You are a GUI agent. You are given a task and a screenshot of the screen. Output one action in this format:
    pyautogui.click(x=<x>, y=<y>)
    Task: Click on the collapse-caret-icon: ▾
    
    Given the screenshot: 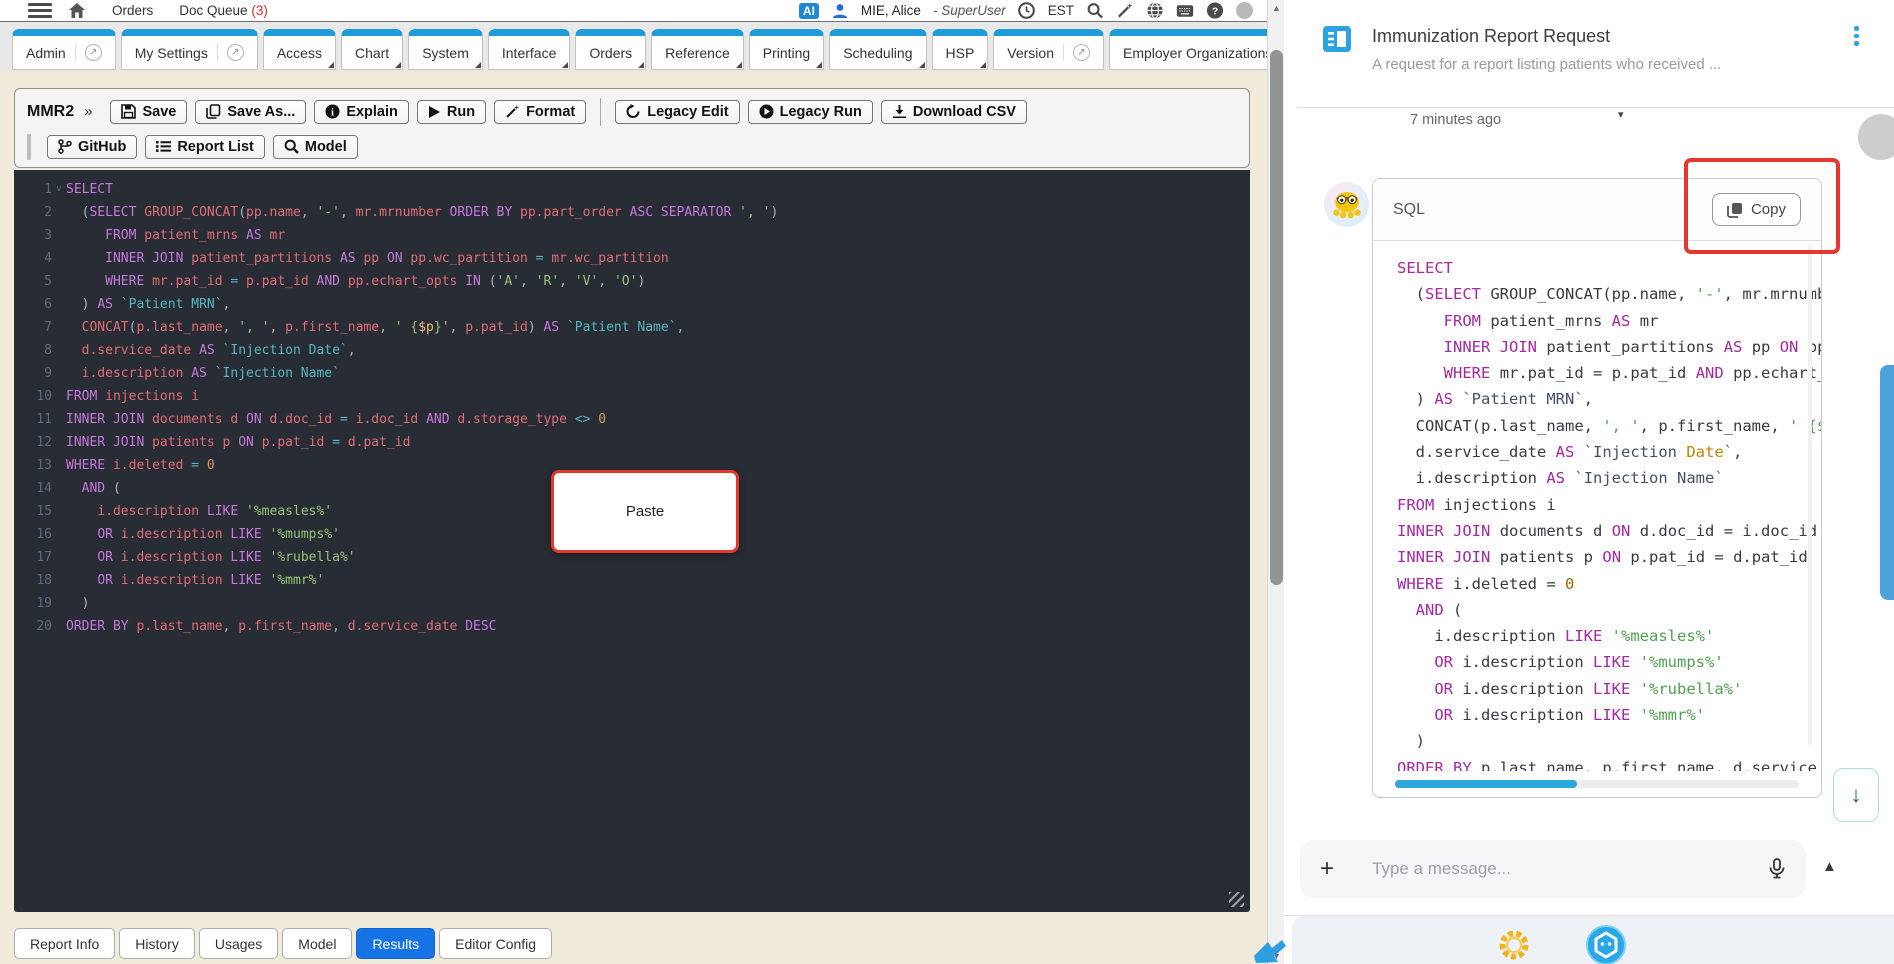 What is the action you would take?
    pyautogui.click(x=1621, y=114)
    